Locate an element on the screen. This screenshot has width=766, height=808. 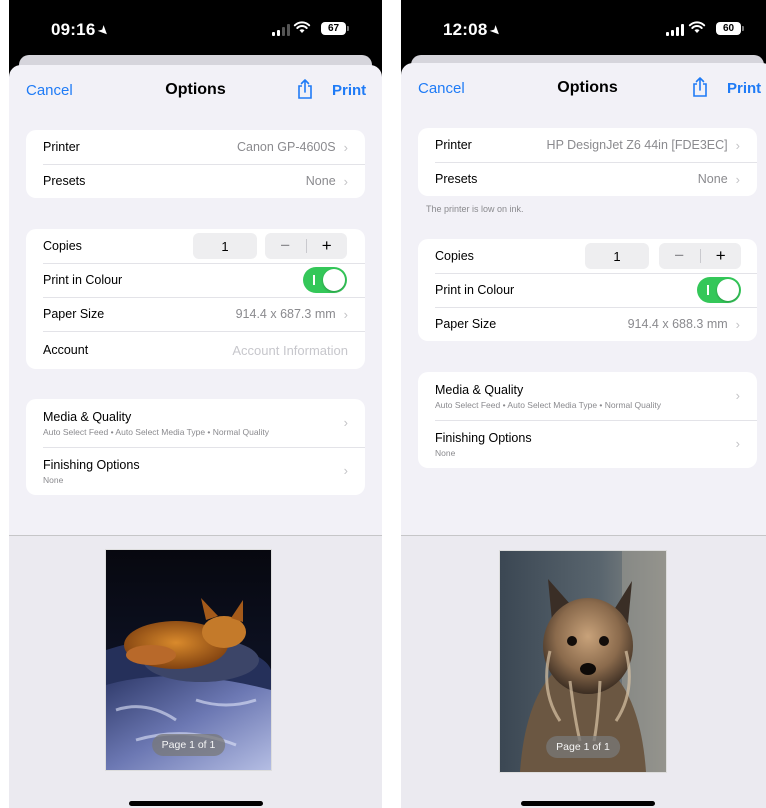
status-time: 09:16 is located at coordinates (73, 29).